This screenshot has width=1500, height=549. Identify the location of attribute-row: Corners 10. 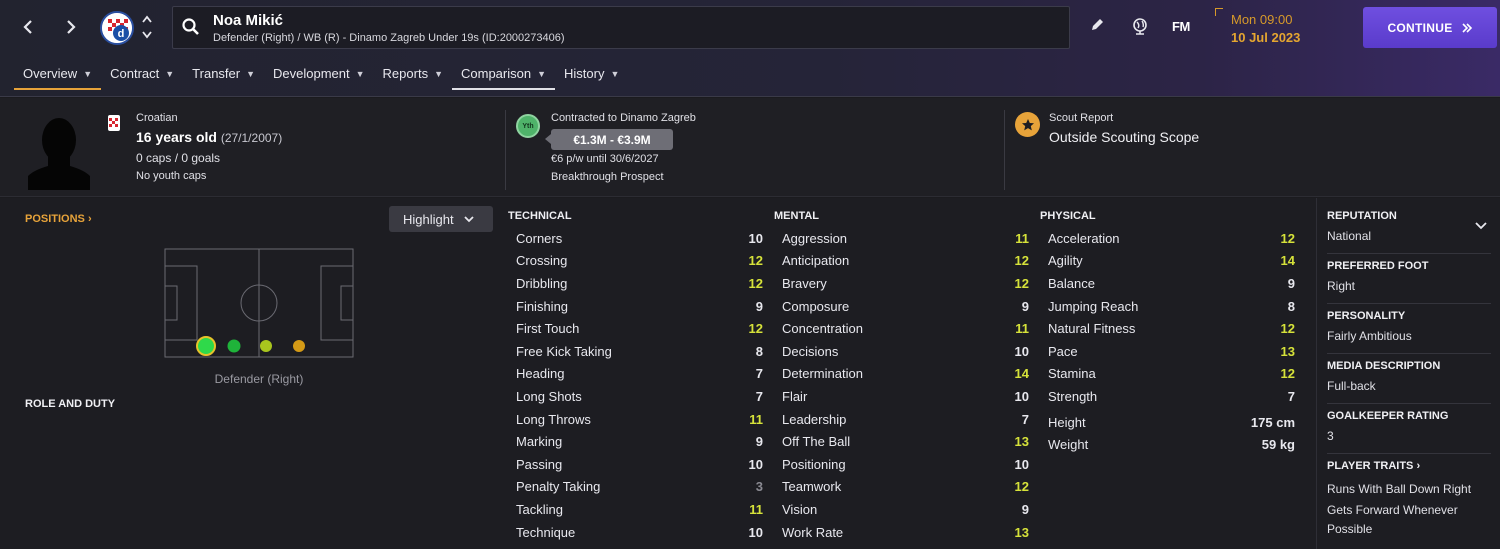
(636, 238).